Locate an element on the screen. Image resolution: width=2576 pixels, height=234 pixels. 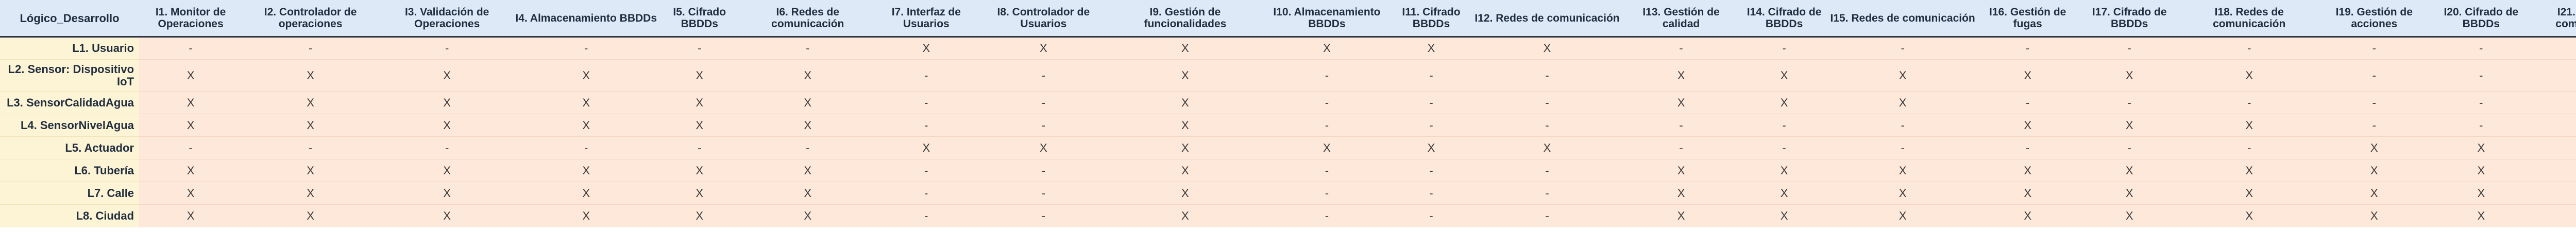
column-header: I21. Redes de comunicación is located at coordinates (2554, 19).